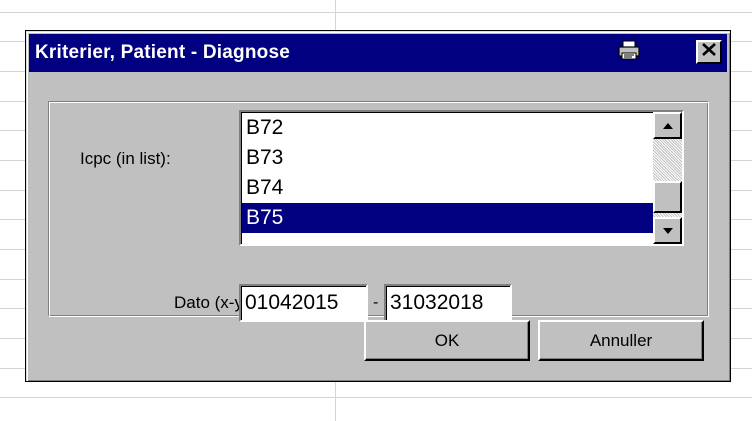 This screenshot has width=752, height=421. Describe the element at coordinates (378, 53) in the screenshot. I see `title-bar: Kriterier, Patient - Diagnose` at that location.